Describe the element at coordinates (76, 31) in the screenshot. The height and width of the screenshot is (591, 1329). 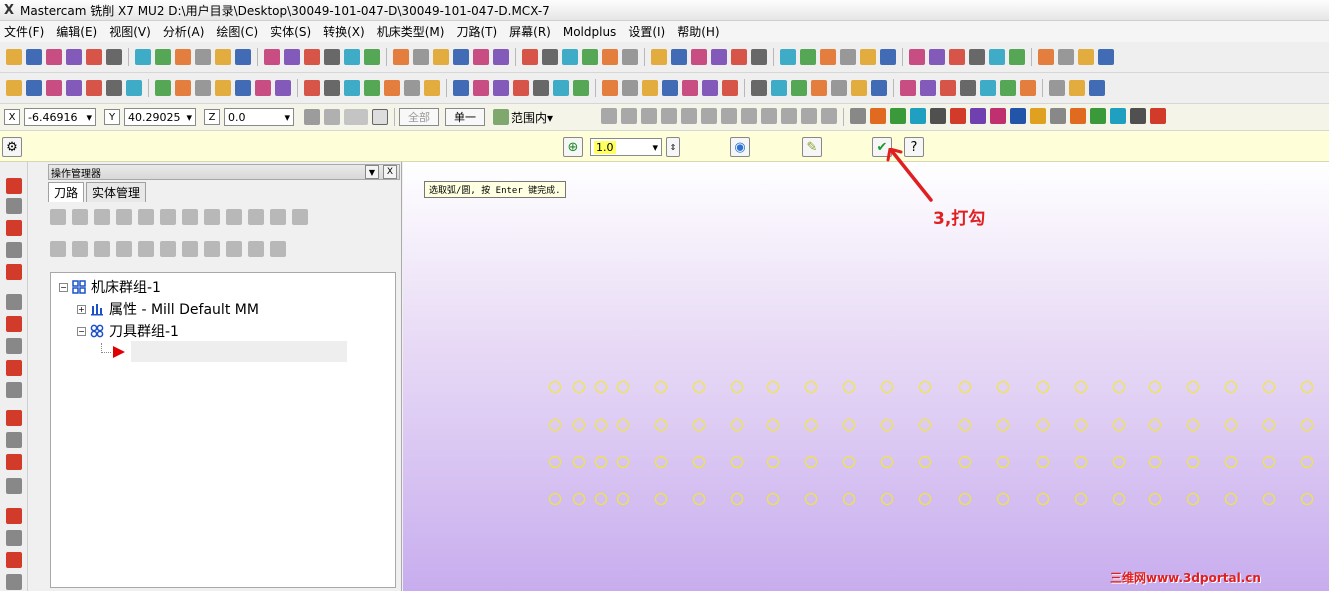
I see `menu-item-1: 编辑(E)` at that location.